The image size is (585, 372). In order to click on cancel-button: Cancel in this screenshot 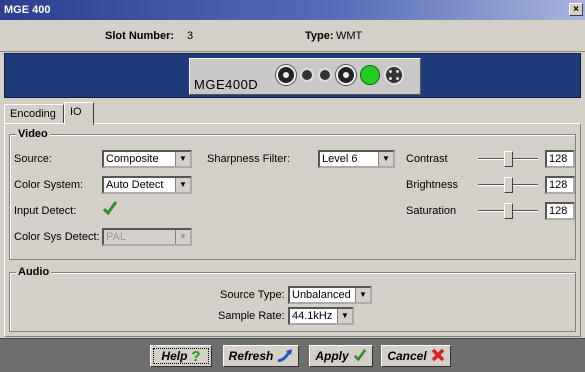, I will do `click(416, 356)`.